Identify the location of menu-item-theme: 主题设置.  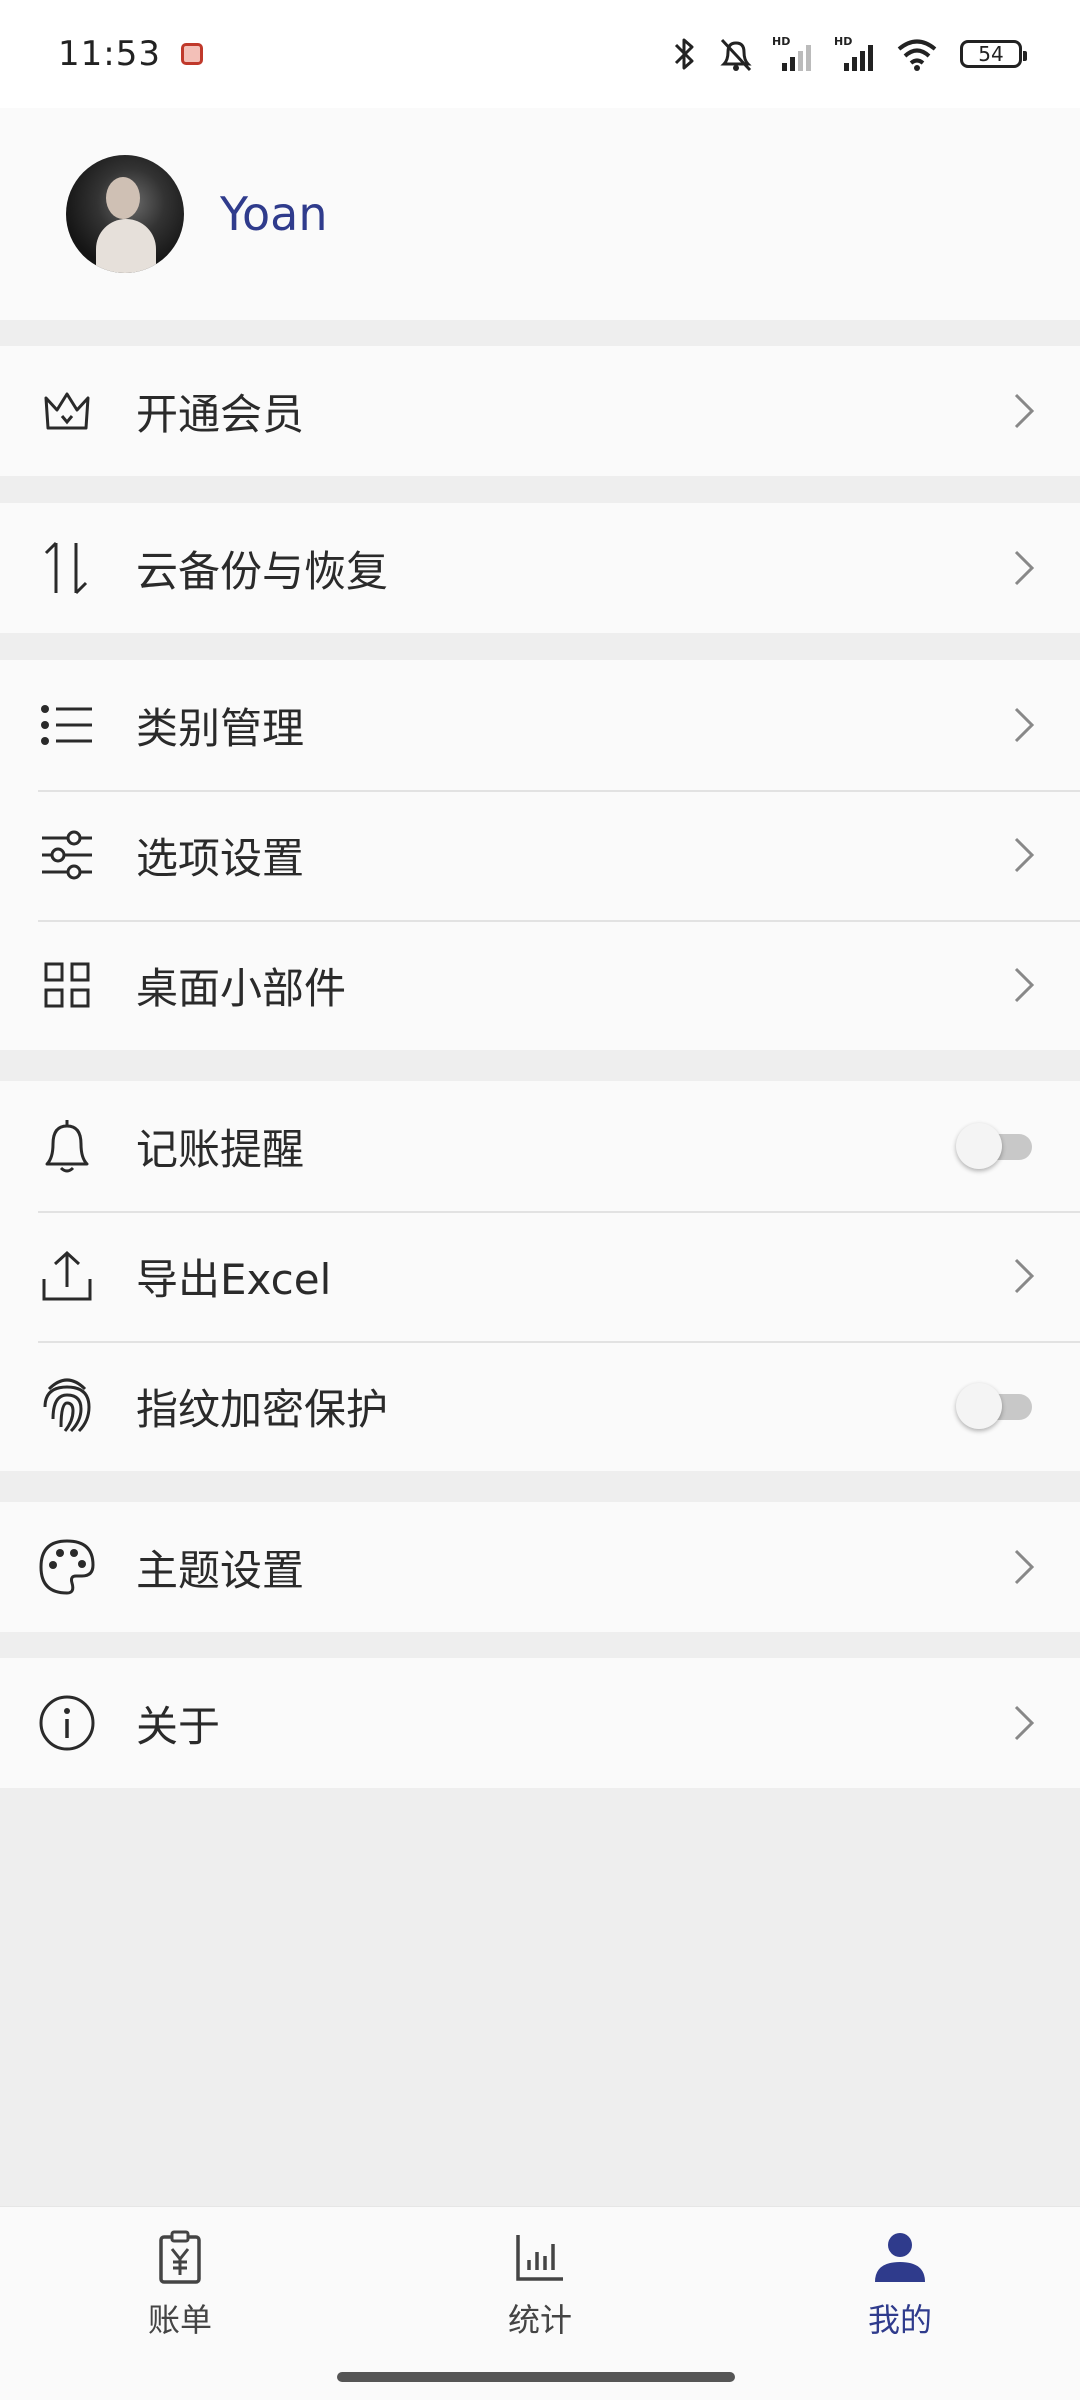
(540, 1567).